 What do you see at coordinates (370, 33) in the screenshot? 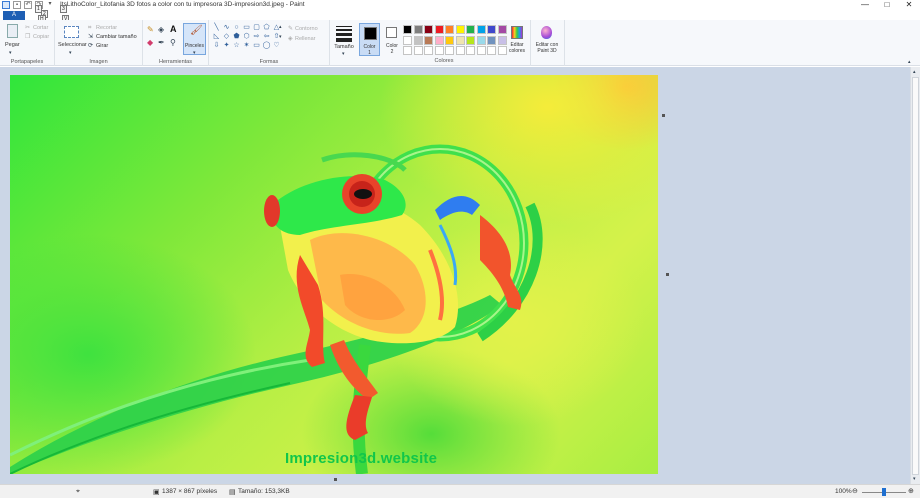
I see `color1-swatch` at bounding box center [370, 33].